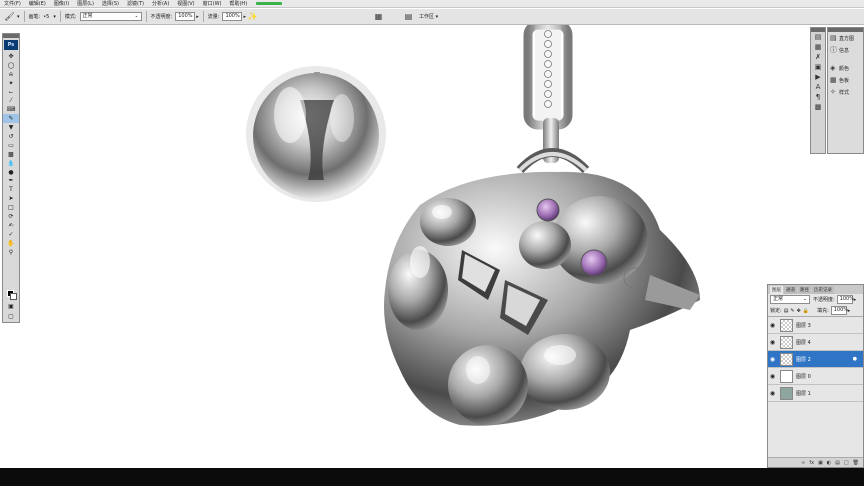 This screenshot has width=864, height=486. Describe the element at coordinates (11, 36) in the screenshot. I see `toolbox-grip` at that location.